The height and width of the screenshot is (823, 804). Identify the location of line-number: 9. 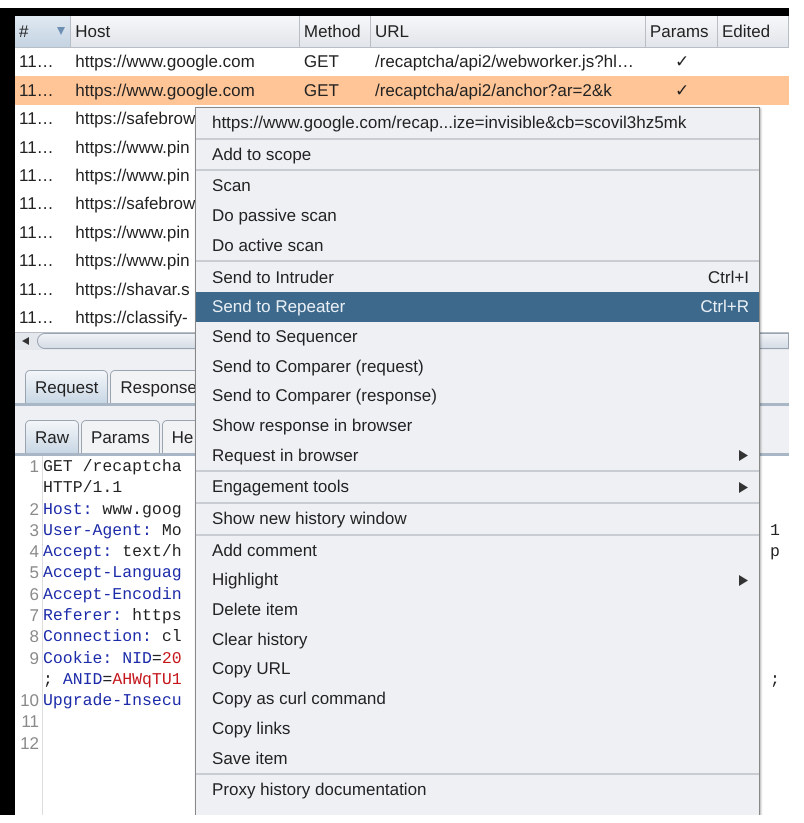
(34, 658).